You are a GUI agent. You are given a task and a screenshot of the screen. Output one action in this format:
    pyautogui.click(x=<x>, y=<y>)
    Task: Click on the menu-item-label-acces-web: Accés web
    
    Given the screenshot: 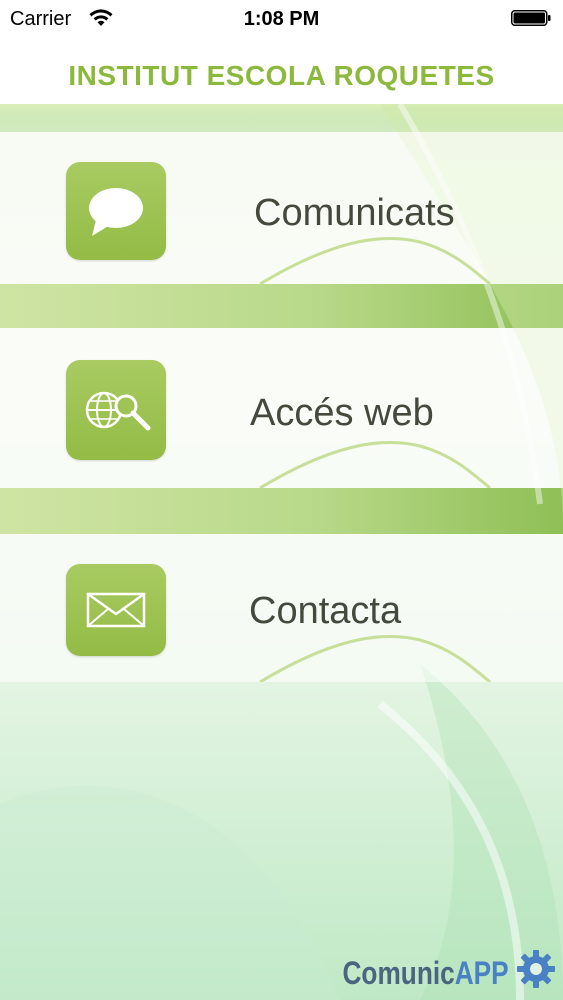 What is the action you would take?
    pyautogui.click(x=342, y=413)
    